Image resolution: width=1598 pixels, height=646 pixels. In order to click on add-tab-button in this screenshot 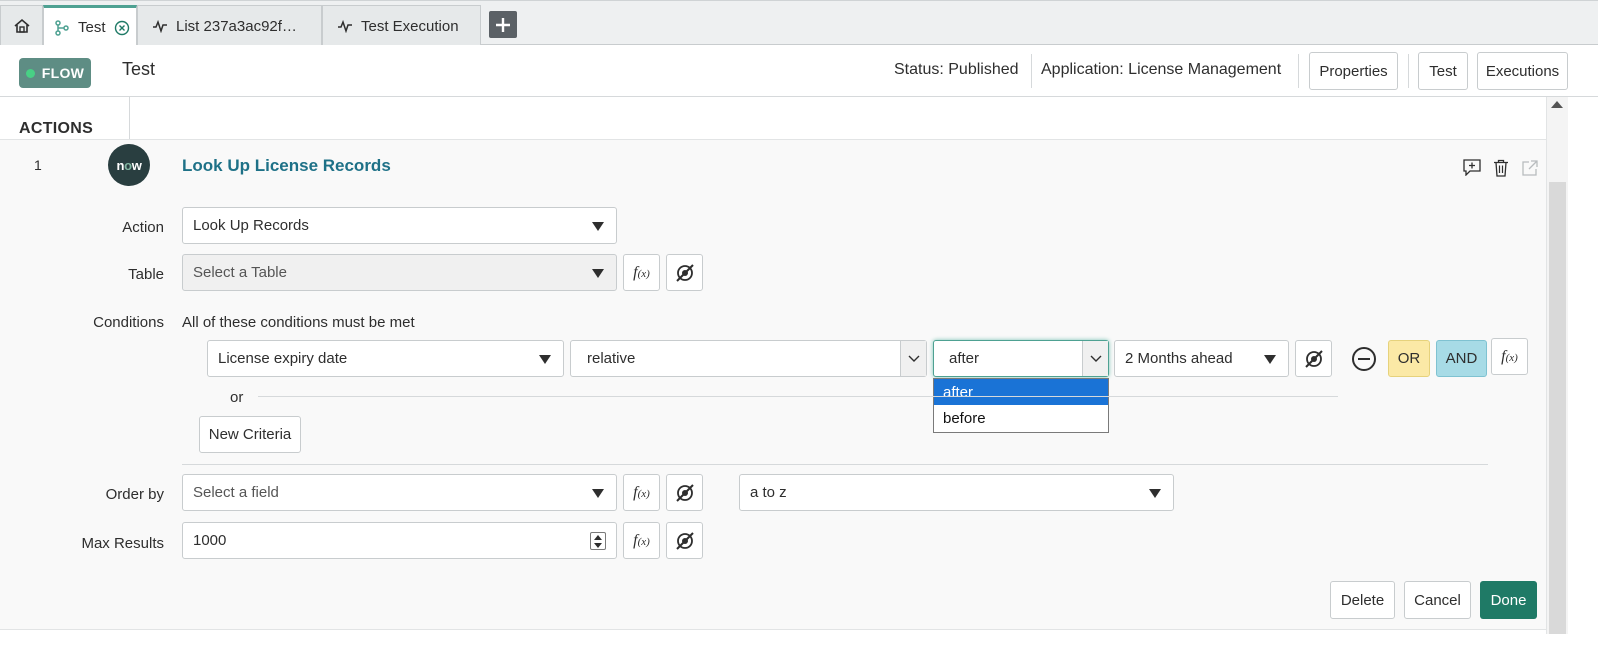, I will do `click(503, 24)`.